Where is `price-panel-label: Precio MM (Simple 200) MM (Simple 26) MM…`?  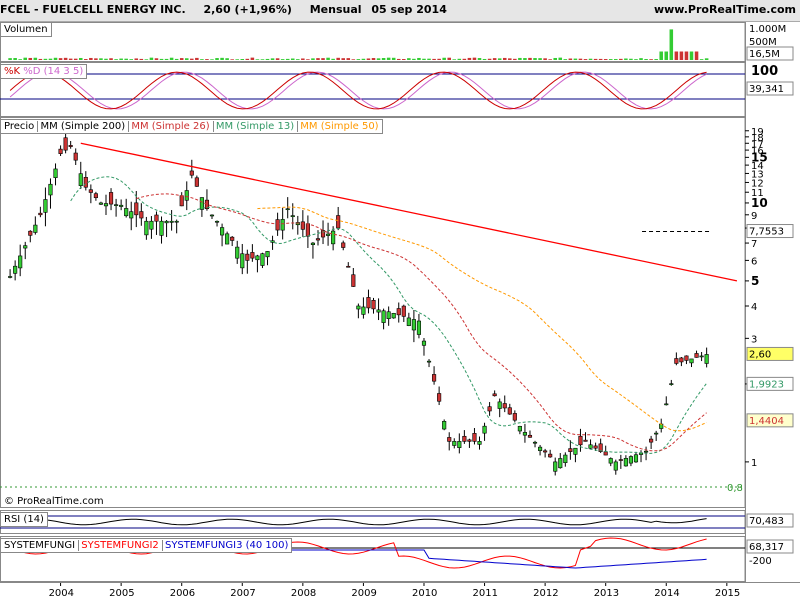
price-panel-label: Precio MM (Simple 200) MM (Simple 26) MM… is located at coordinates (191, 126).